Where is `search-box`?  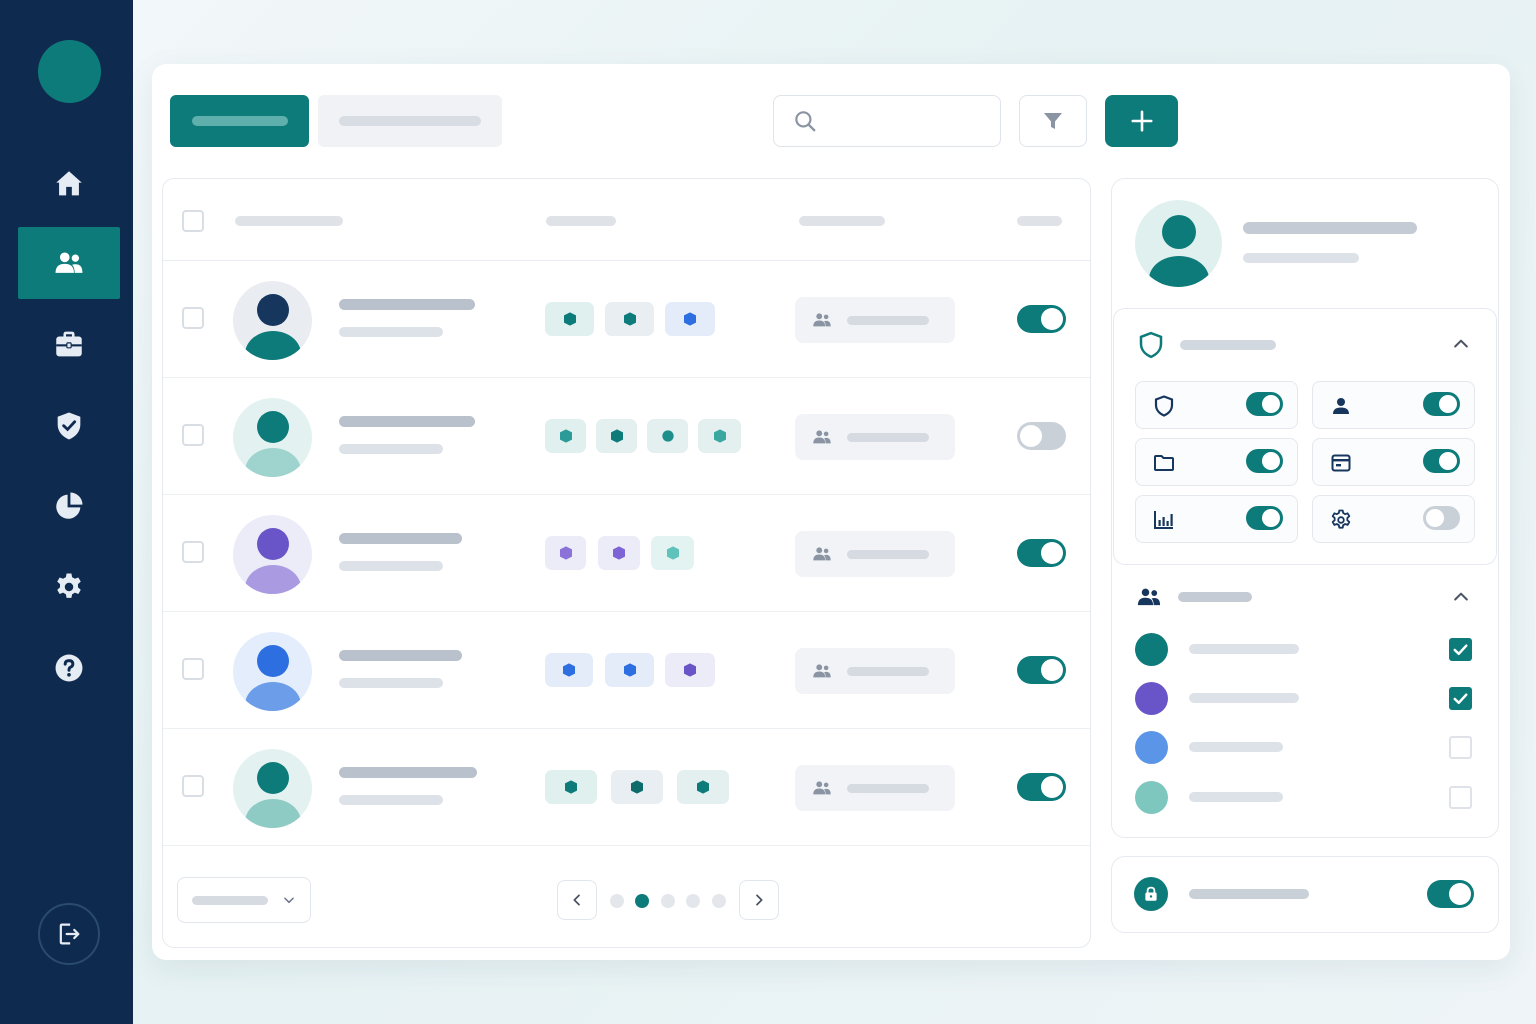
search-box is located at coordinates (887, 121).